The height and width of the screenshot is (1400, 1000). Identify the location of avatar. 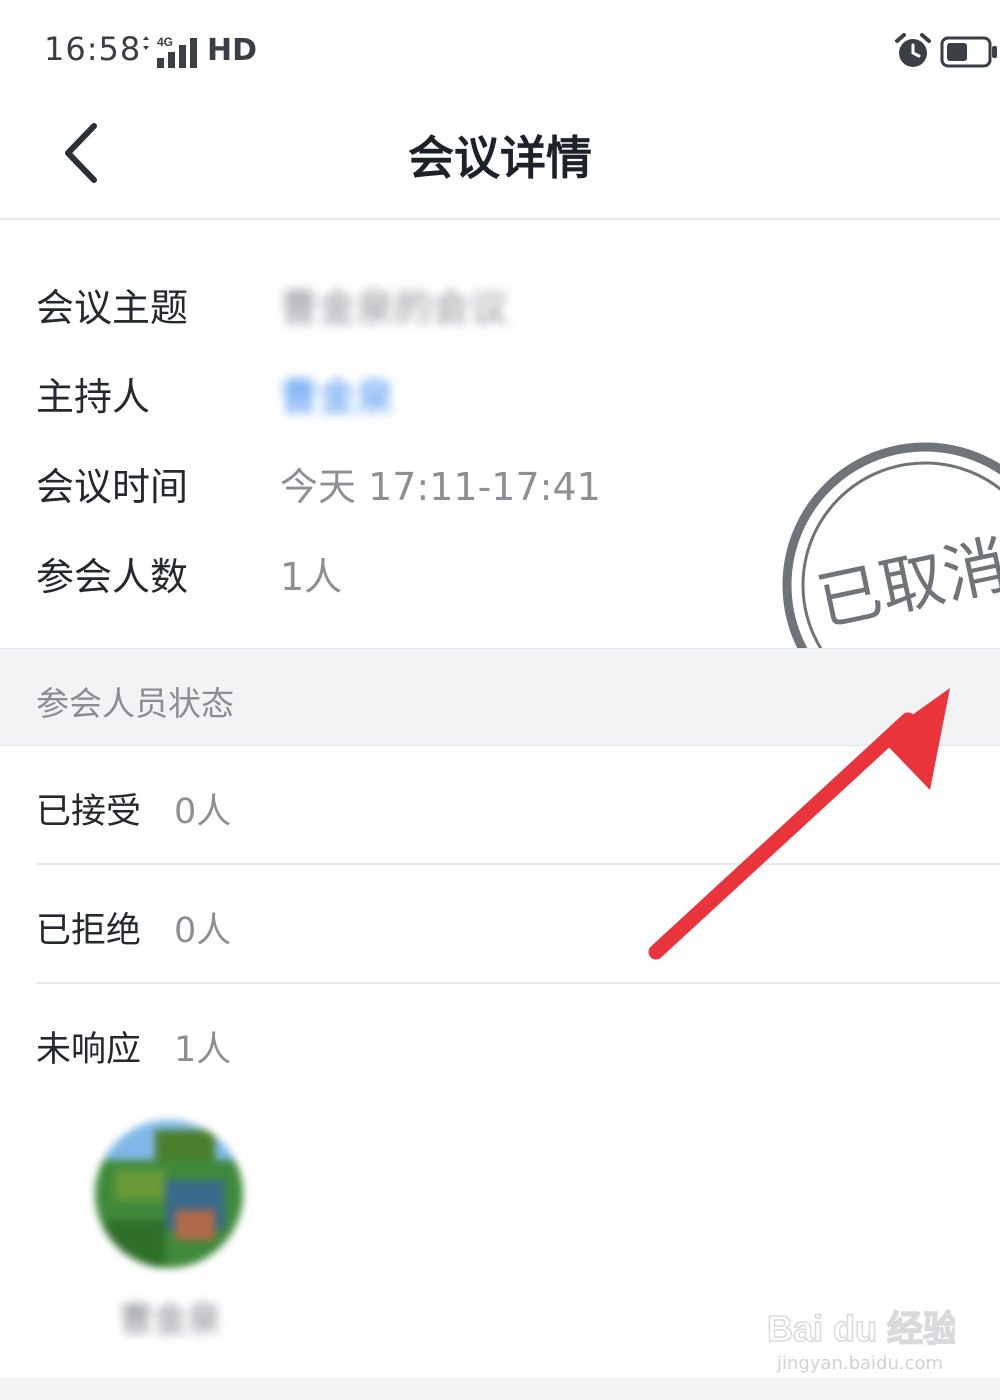
(169, 1194).